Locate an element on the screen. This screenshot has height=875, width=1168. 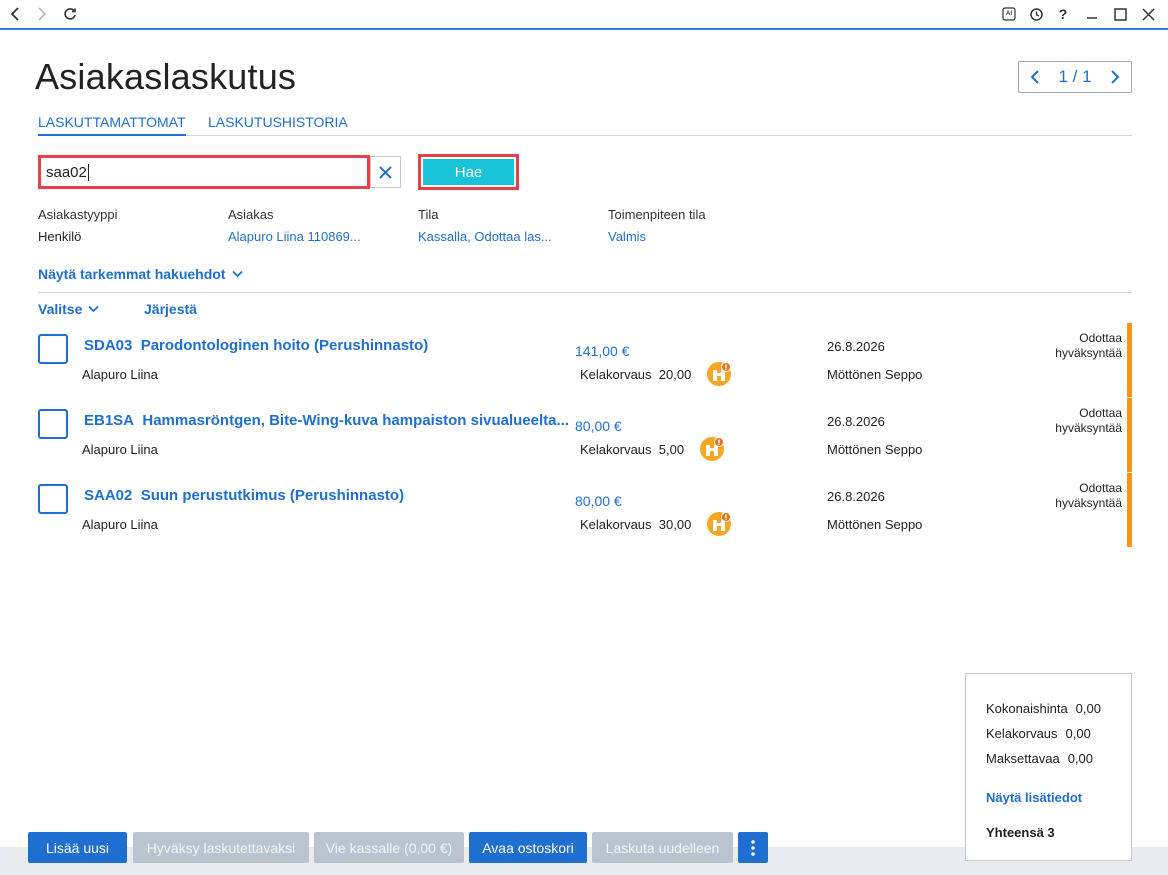
clear-search-button is located at coordinates (385, 172).